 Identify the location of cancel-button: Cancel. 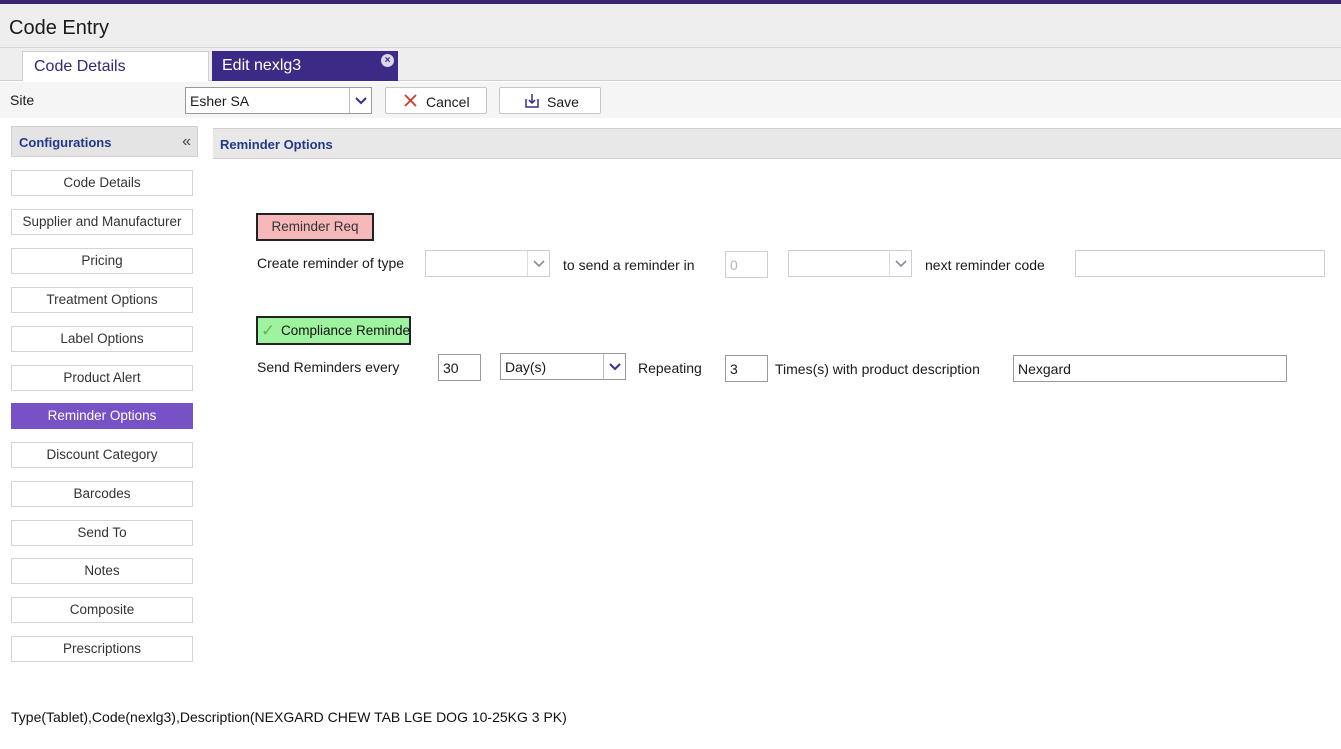
(436, 100).